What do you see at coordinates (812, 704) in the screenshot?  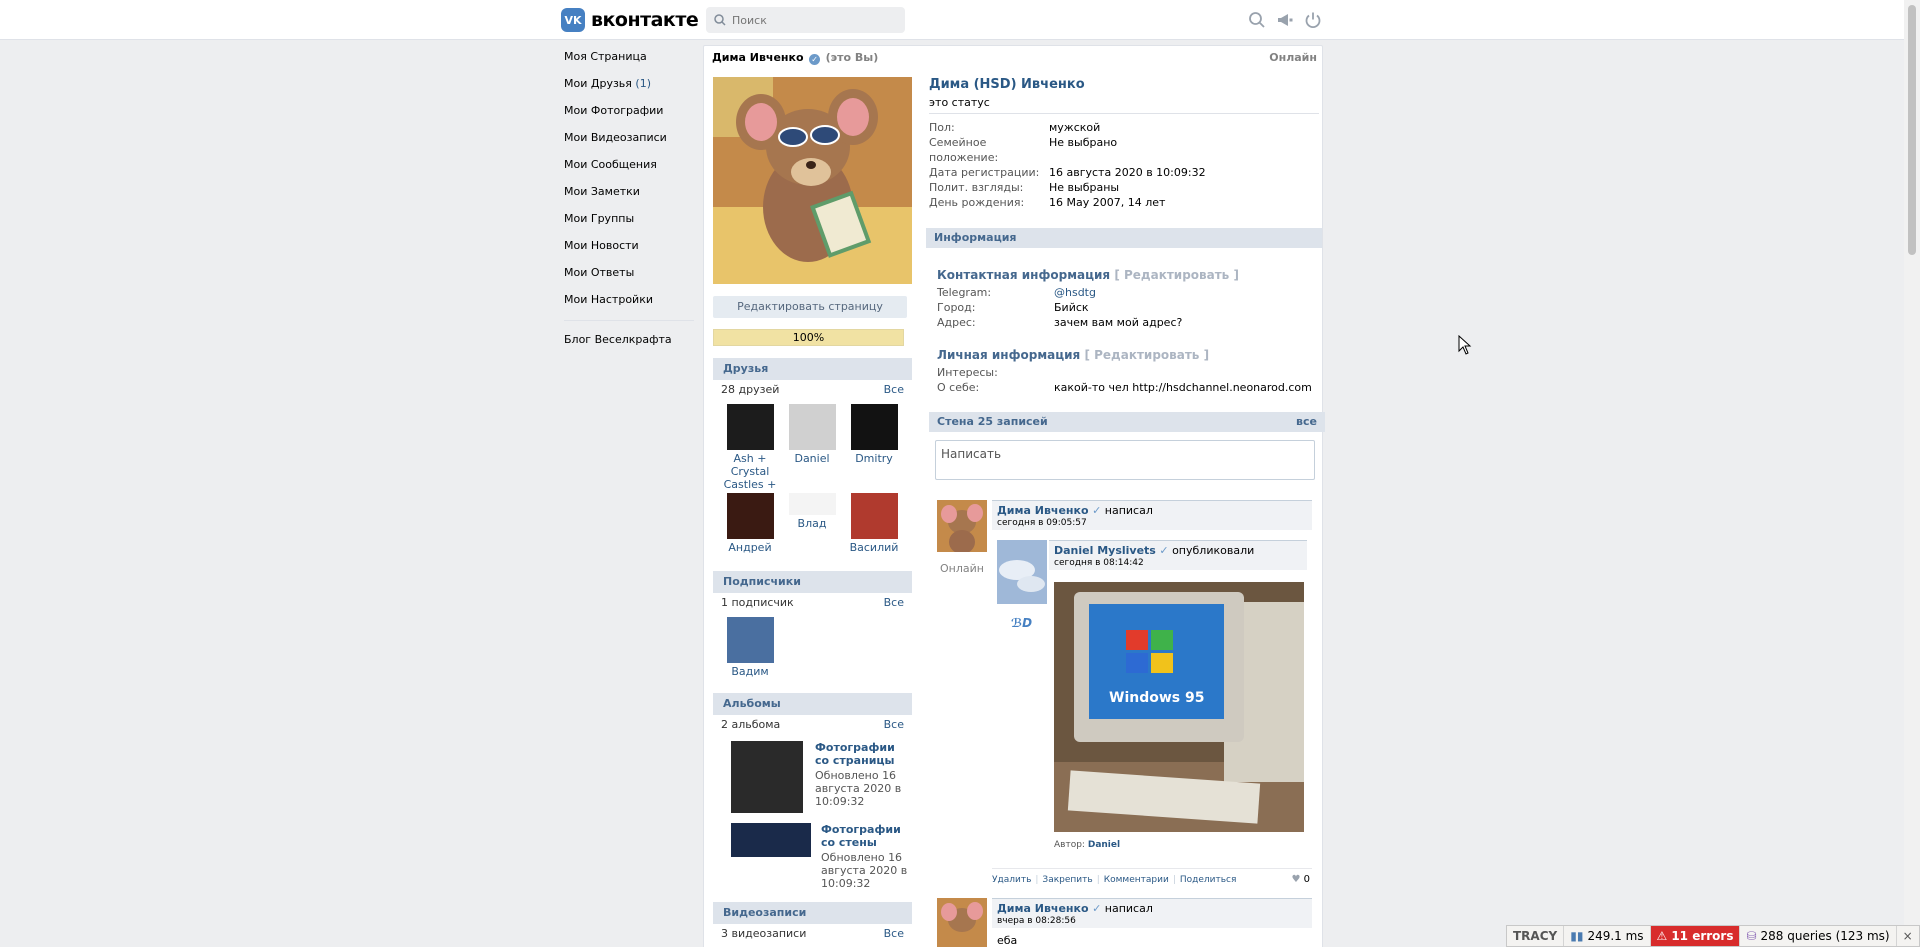 I see `albums-title: Альбомы` at bounding box center [812, 704].